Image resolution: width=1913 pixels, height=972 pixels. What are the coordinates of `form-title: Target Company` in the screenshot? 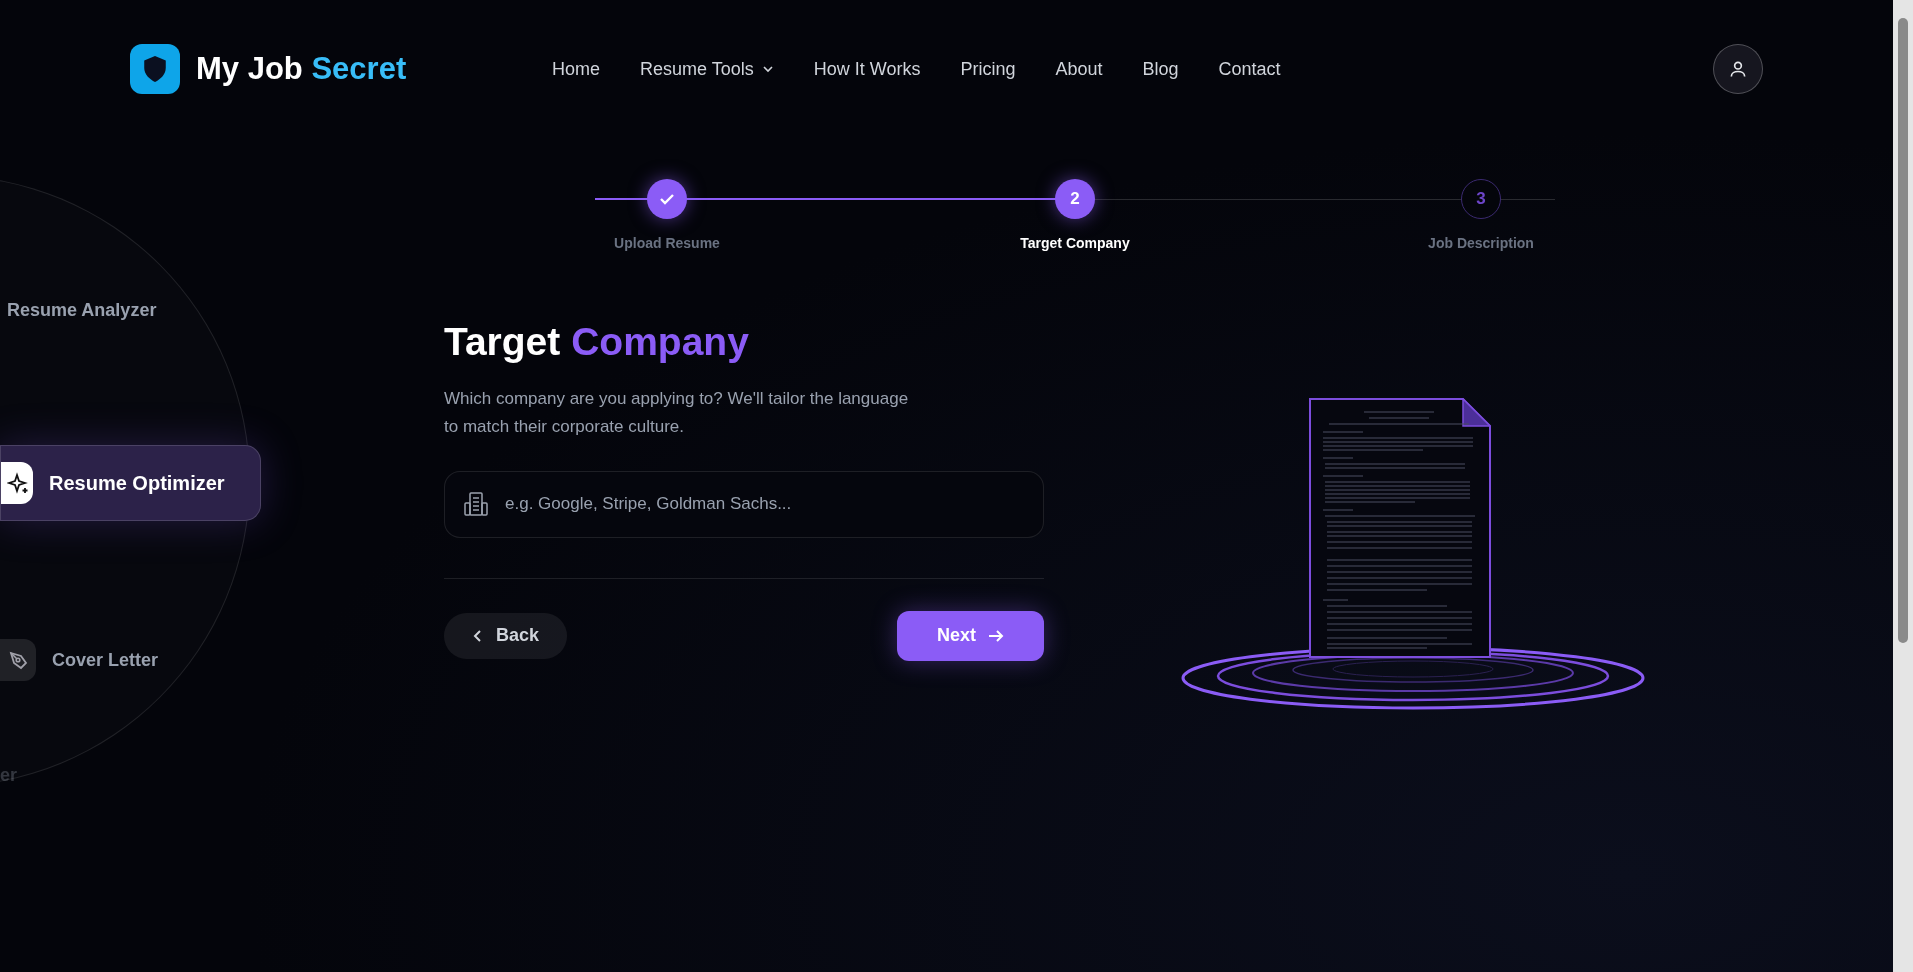 It's located at (597, 342).